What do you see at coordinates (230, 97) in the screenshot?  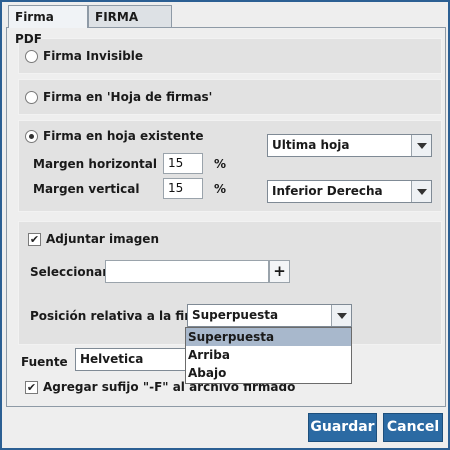 I see `firma-hoja-firmas-panel: Firma en 'Hoja de firmas'` at bounding box center [230, 97].